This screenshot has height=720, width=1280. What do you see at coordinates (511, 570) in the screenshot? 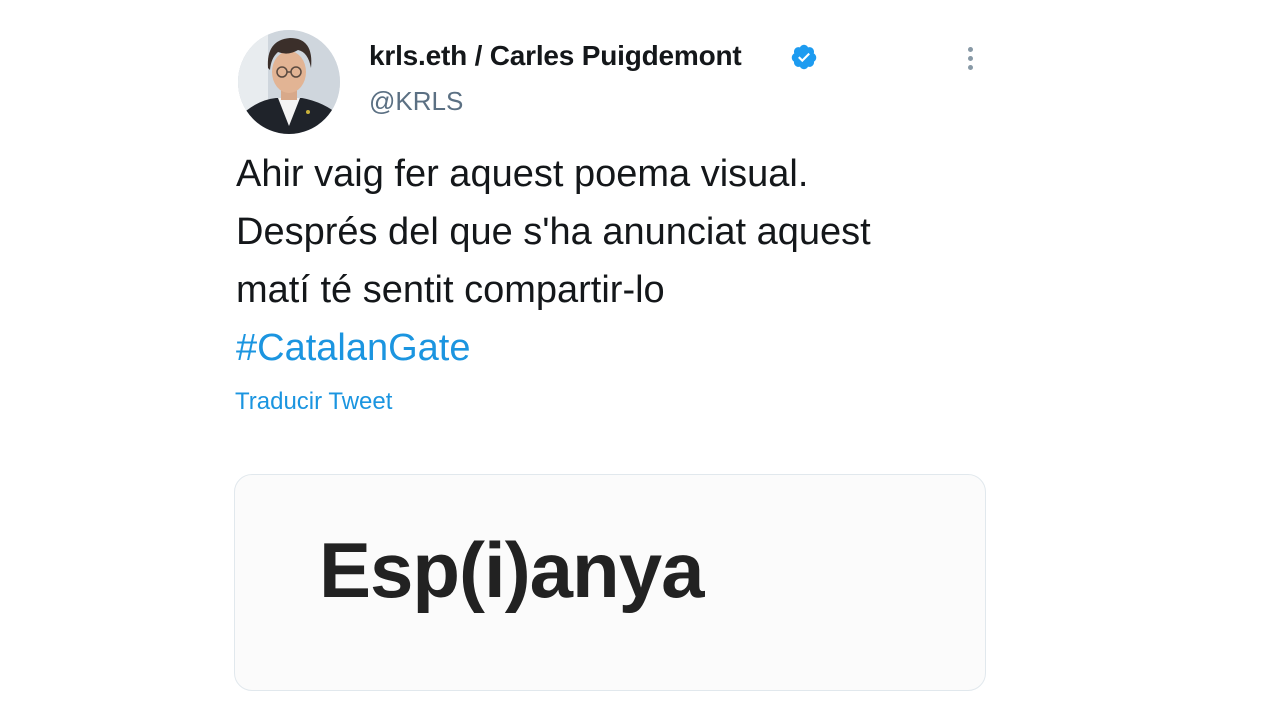
I see `media-image-text: Esp(i)anya` at bounding box center [511, 570].